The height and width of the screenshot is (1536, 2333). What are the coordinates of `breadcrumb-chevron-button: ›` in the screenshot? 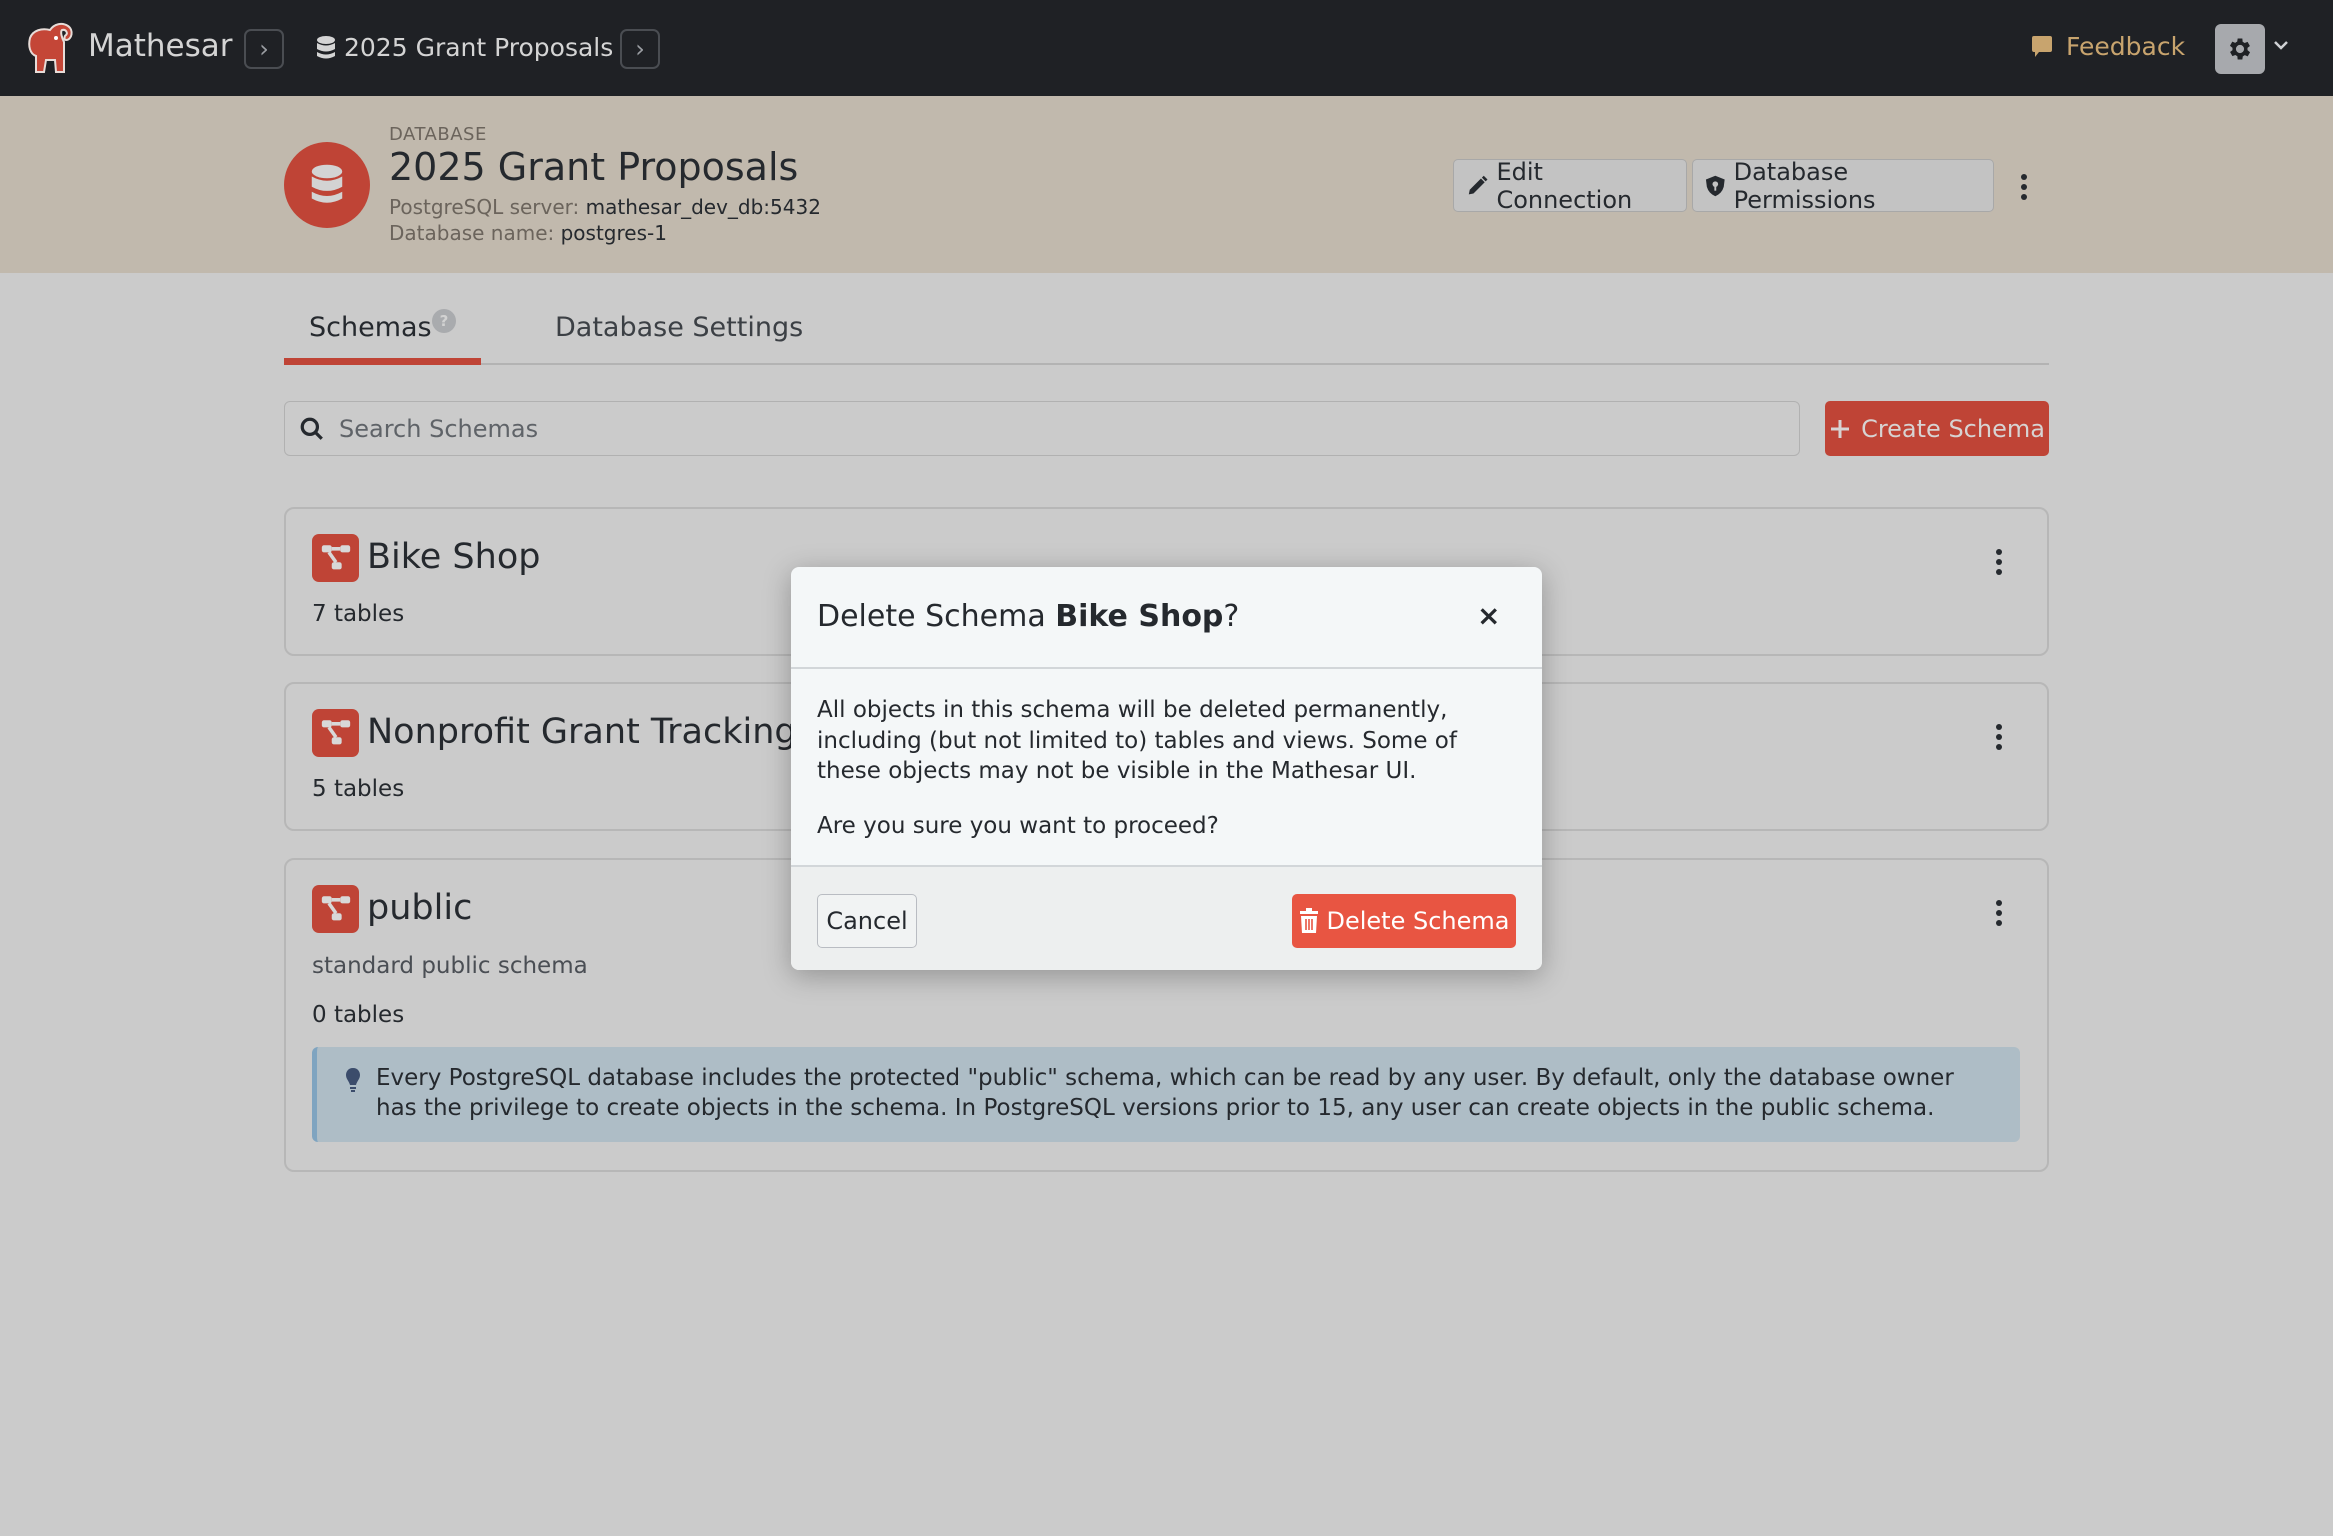 It's located at (264, 49).